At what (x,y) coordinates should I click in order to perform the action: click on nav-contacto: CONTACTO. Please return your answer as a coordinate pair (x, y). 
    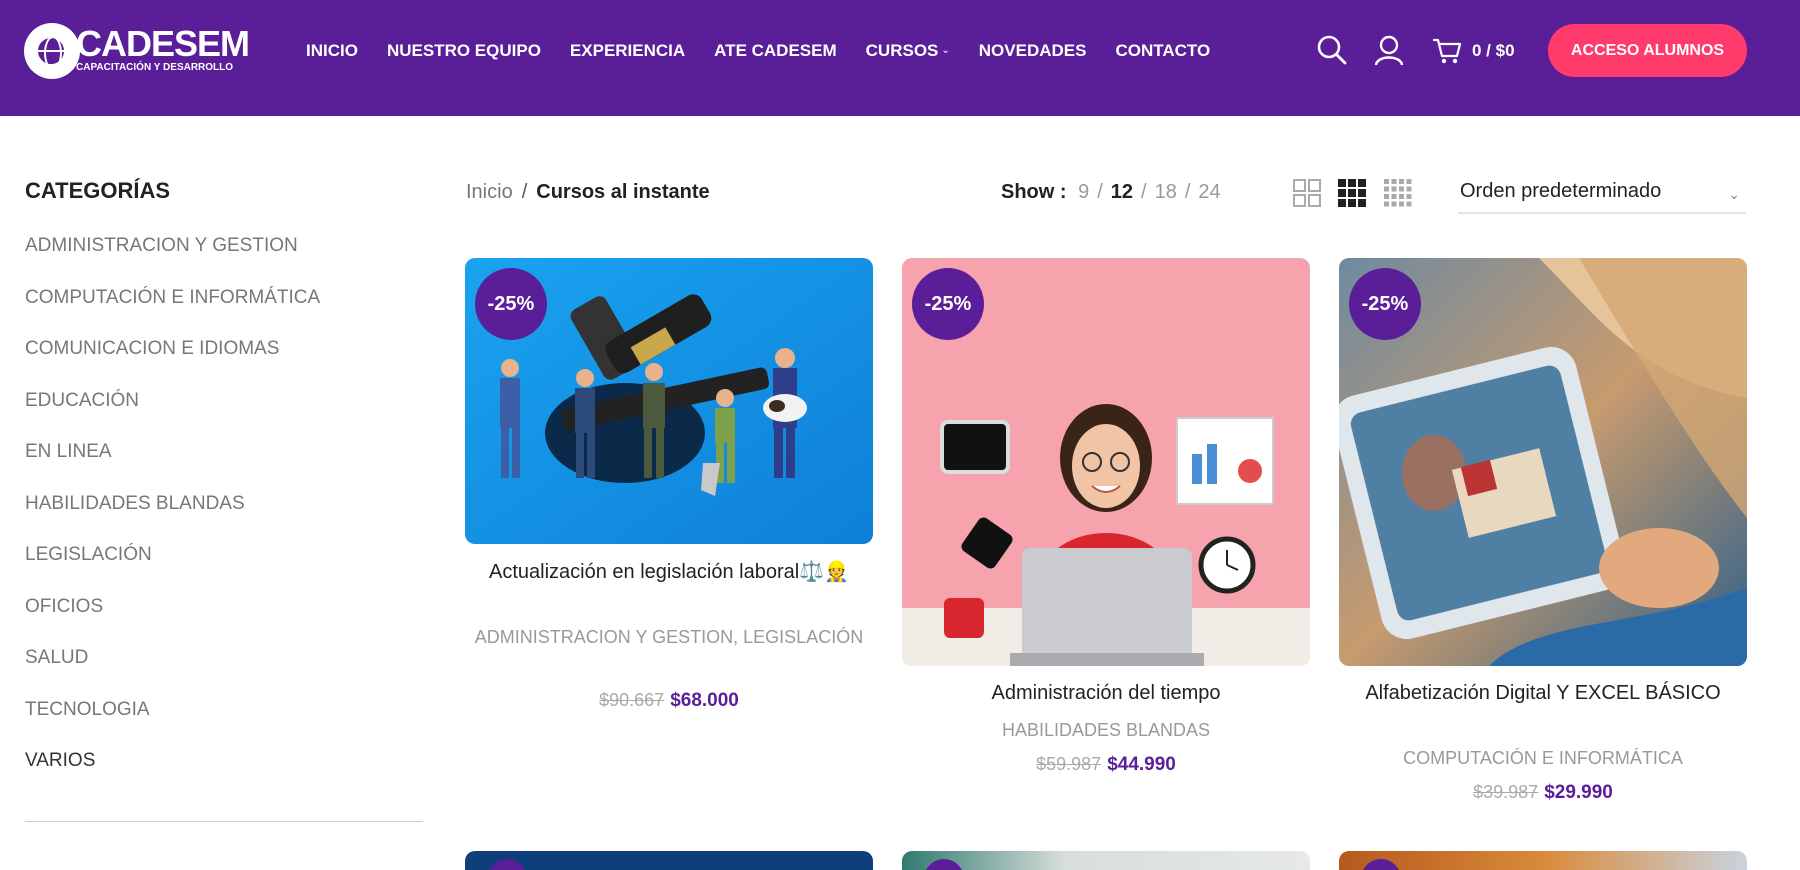
    Looking at the image, I should click on (1162, 51).